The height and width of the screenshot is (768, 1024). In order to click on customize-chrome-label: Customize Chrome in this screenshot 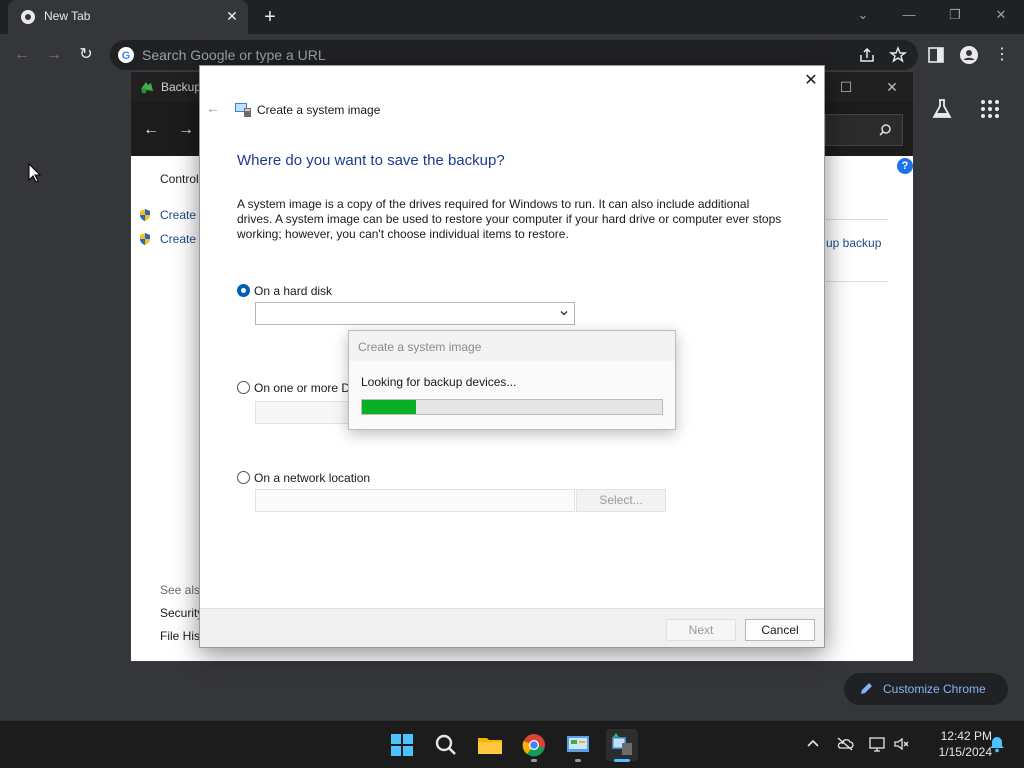, I will do `click(934, 689)`.